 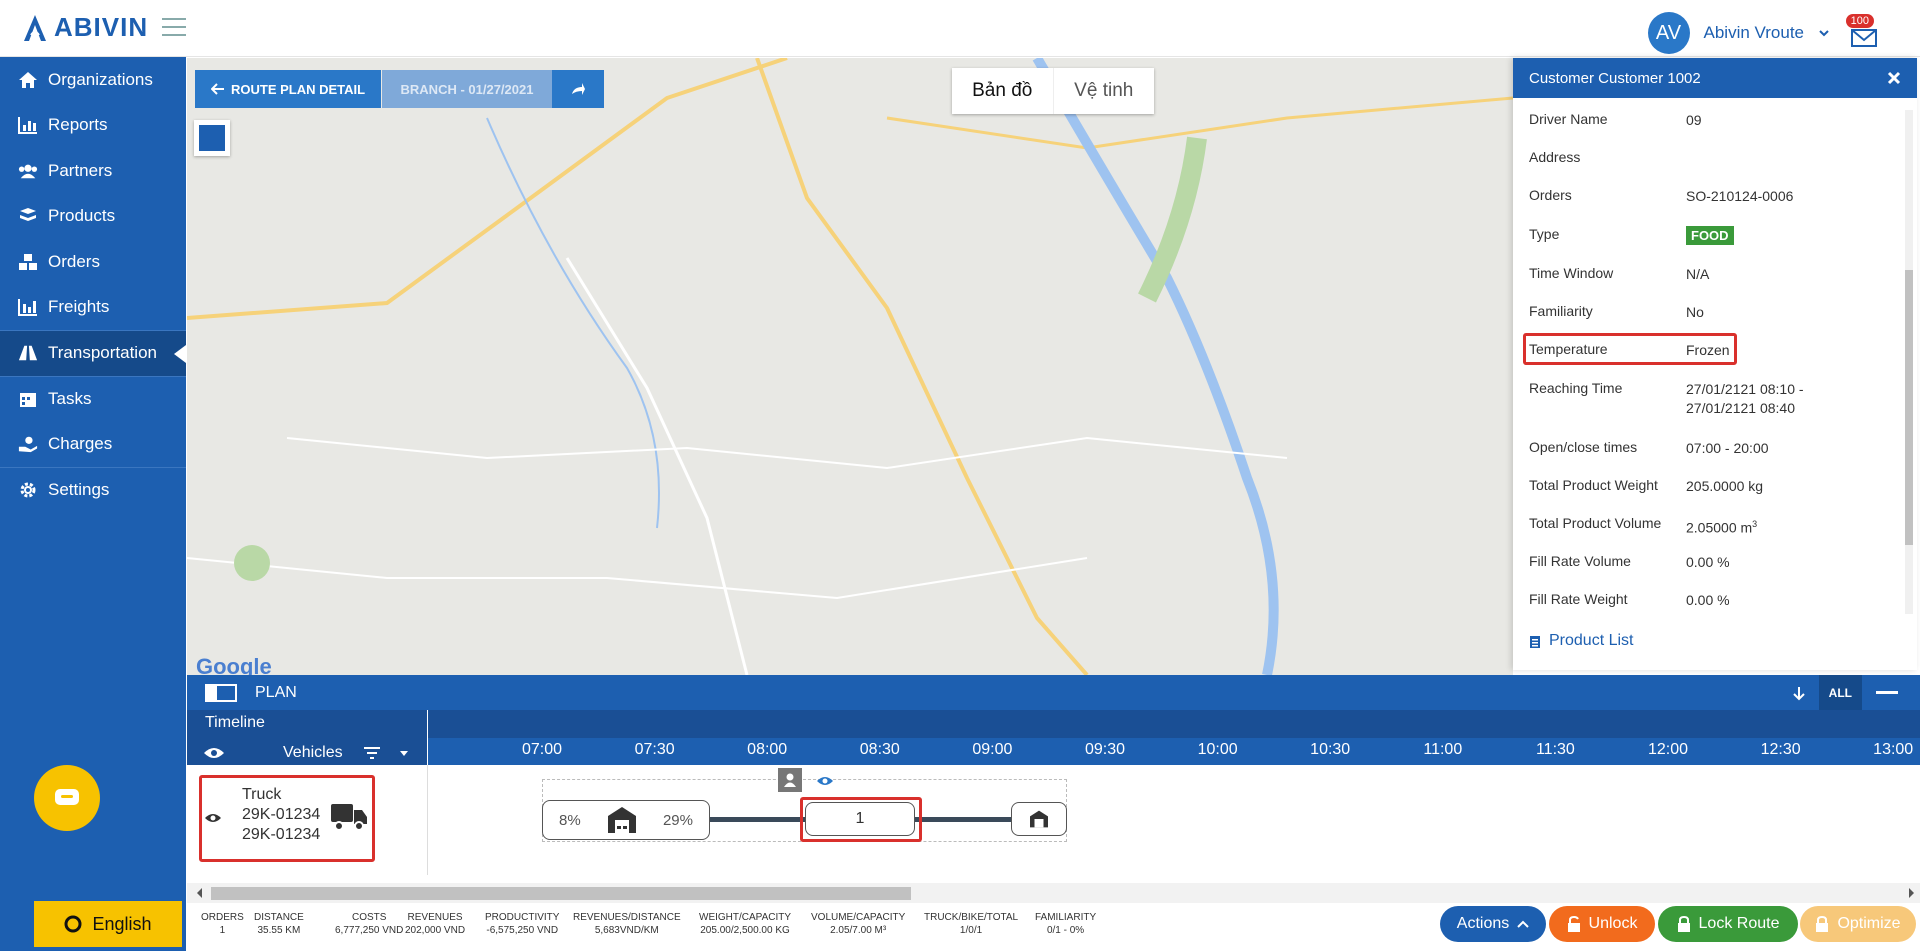 I want to click on cubes-icon, so click(x=28, y=262).